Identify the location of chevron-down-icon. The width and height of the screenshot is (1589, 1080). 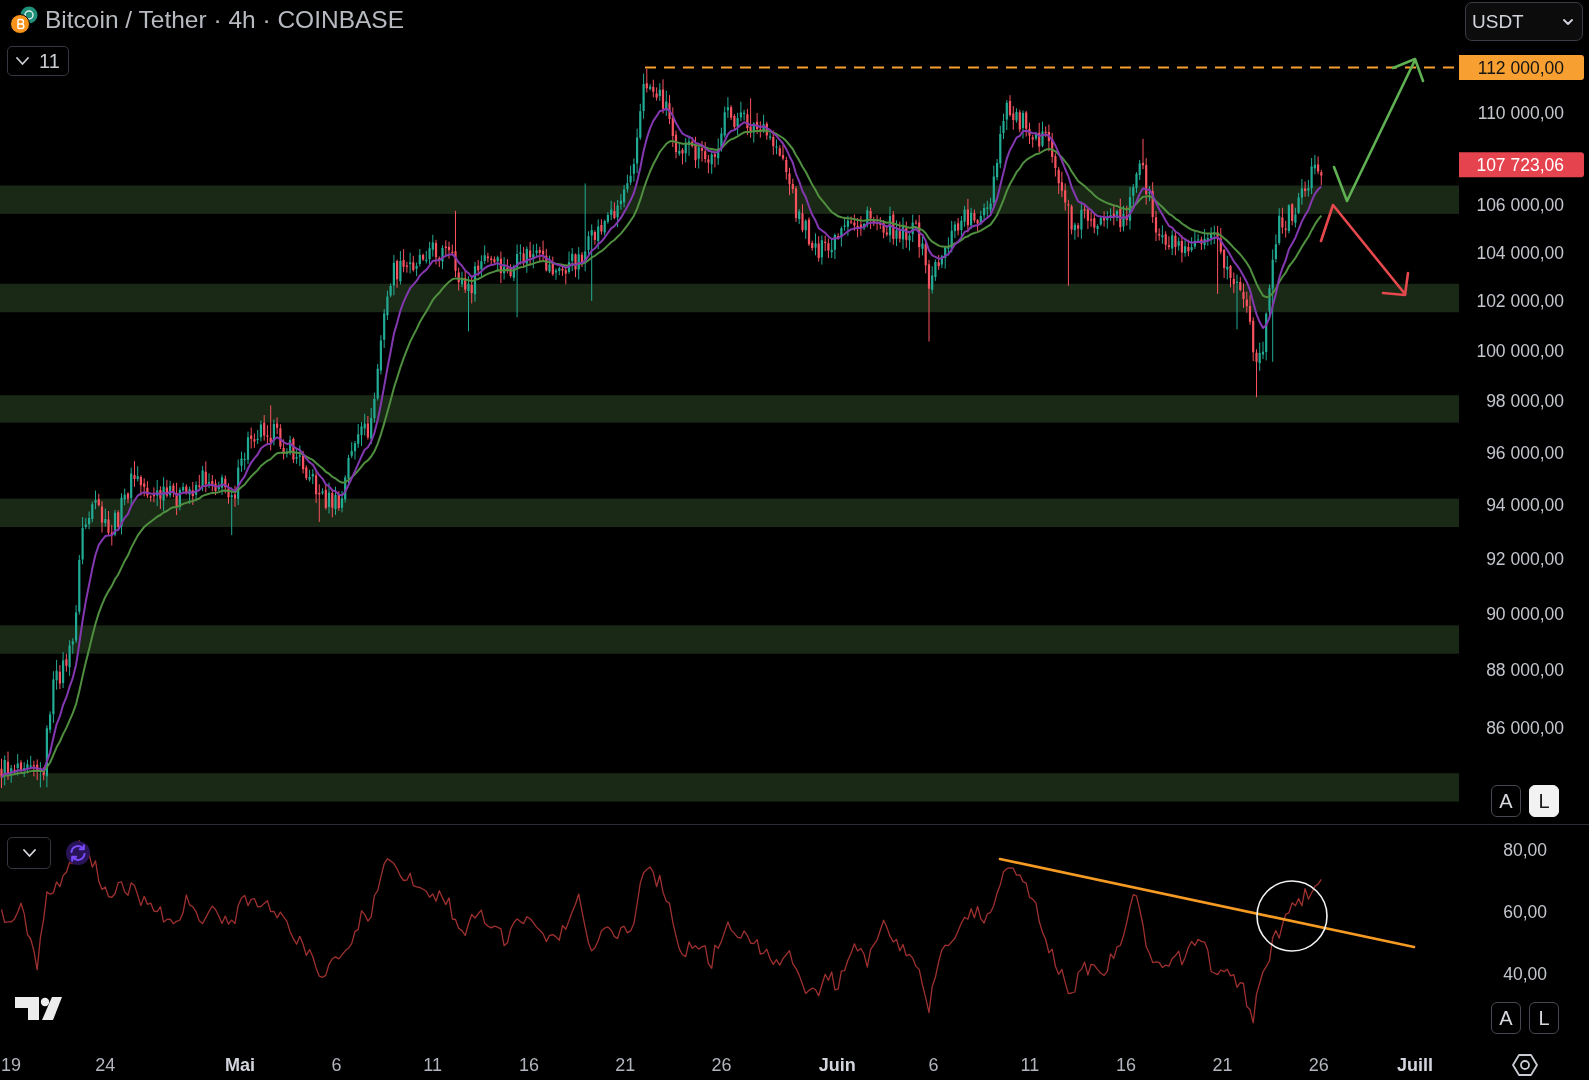
(1568, 21).